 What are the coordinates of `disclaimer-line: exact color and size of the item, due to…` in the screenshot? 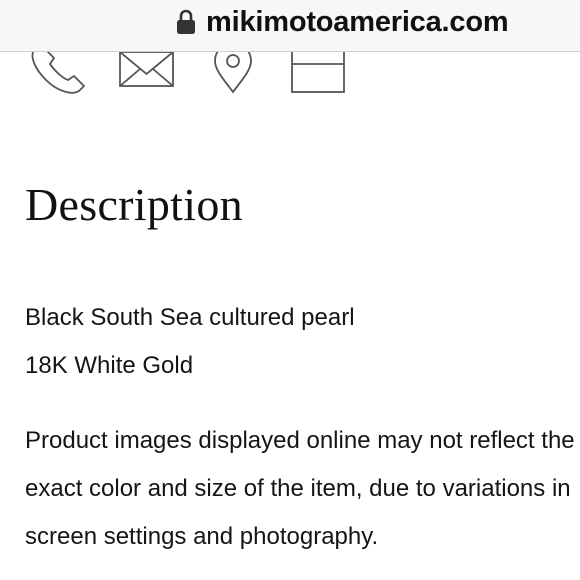 It's located at (298, 488).